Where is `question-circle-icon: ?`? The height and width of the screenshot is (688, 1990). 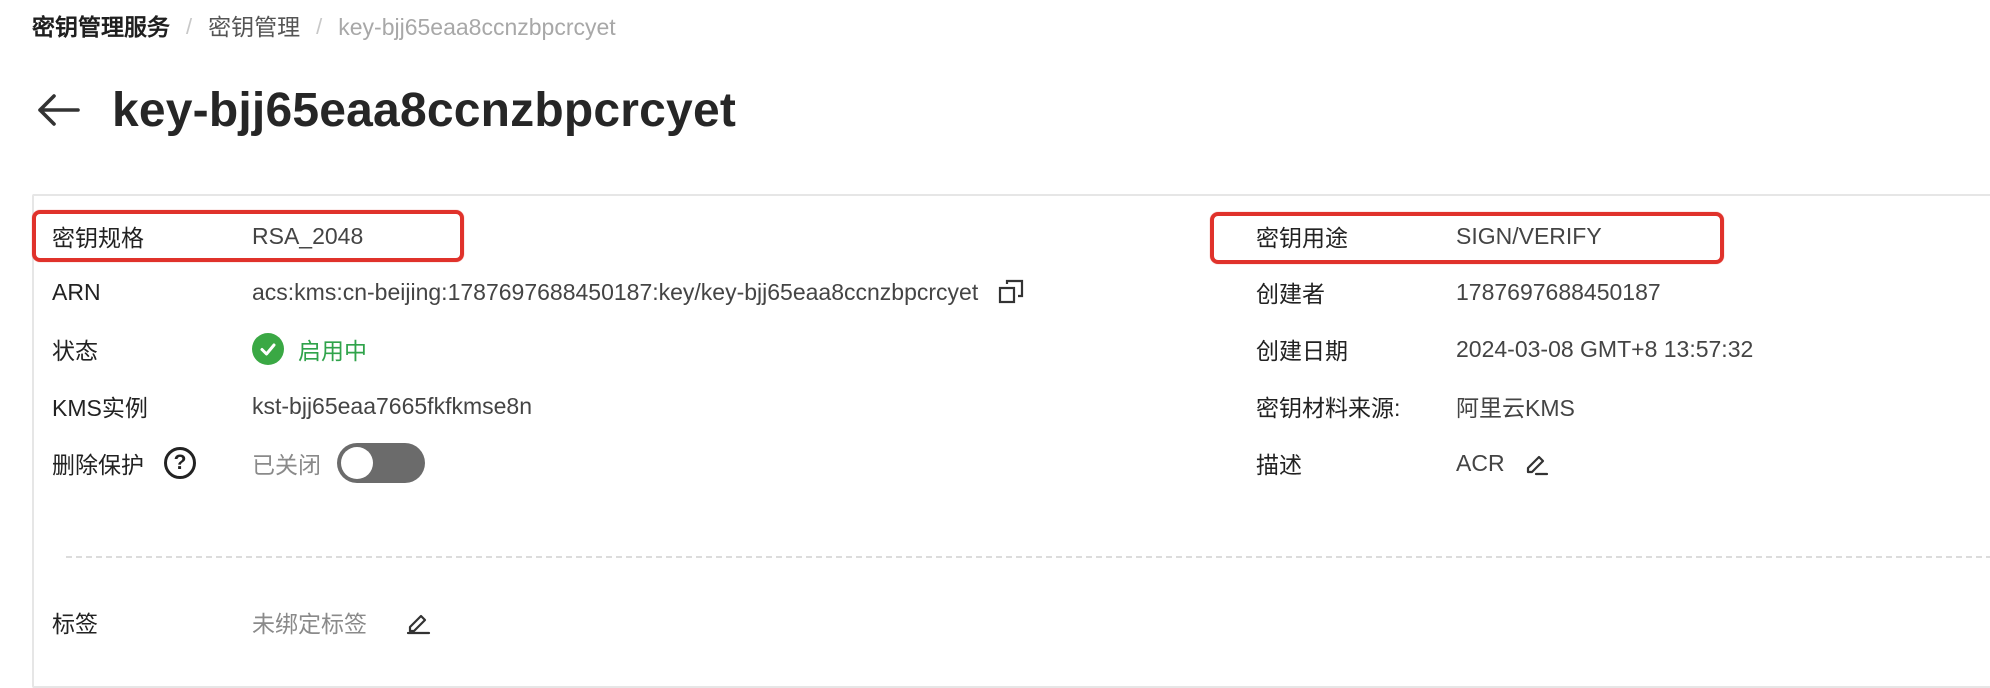
question-circle-icon: ? is located at coordinates (180, 463).